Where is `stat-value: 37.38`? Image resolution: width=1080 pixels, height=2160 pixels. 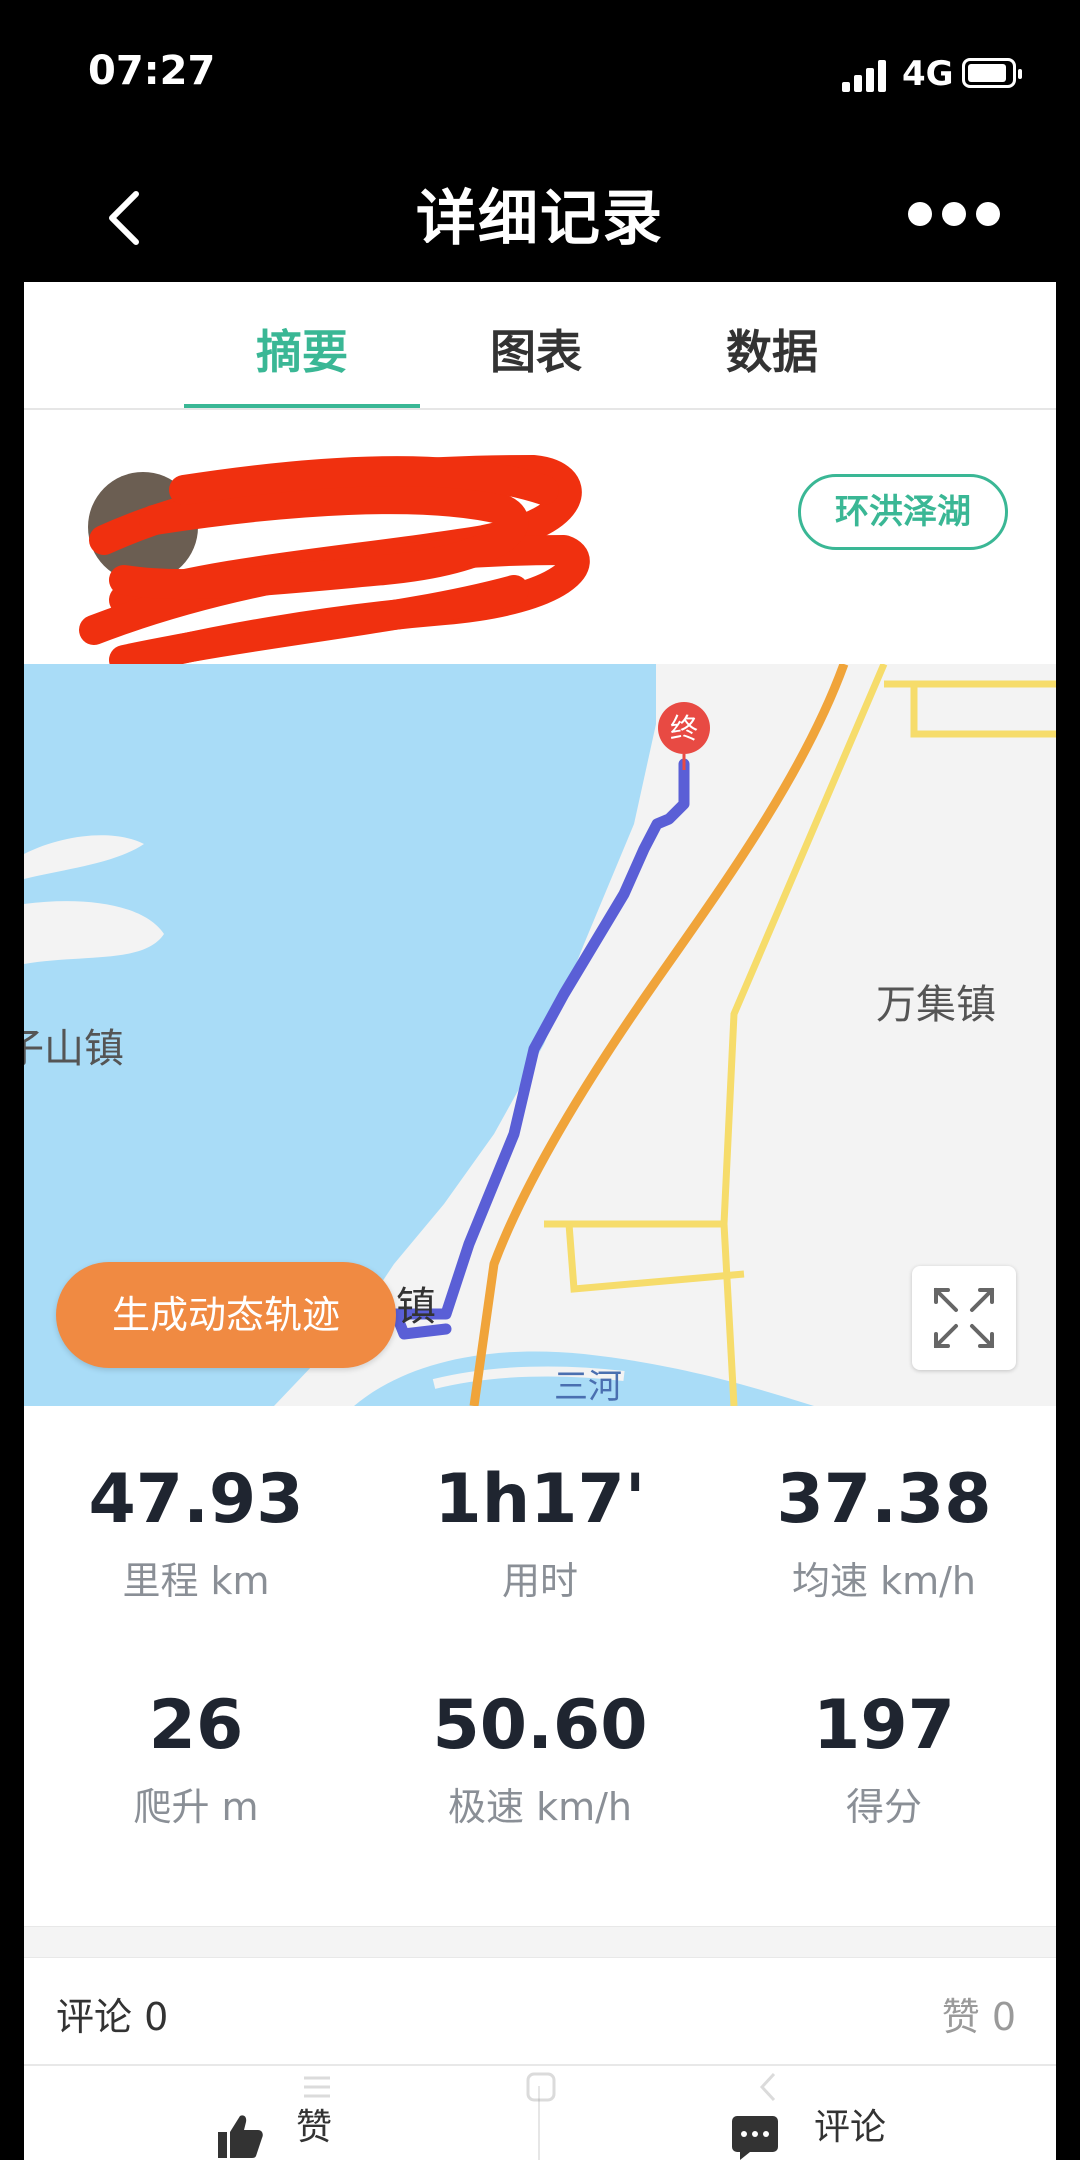 stat-value: 37.38 is located at coordinates (884, 1499).